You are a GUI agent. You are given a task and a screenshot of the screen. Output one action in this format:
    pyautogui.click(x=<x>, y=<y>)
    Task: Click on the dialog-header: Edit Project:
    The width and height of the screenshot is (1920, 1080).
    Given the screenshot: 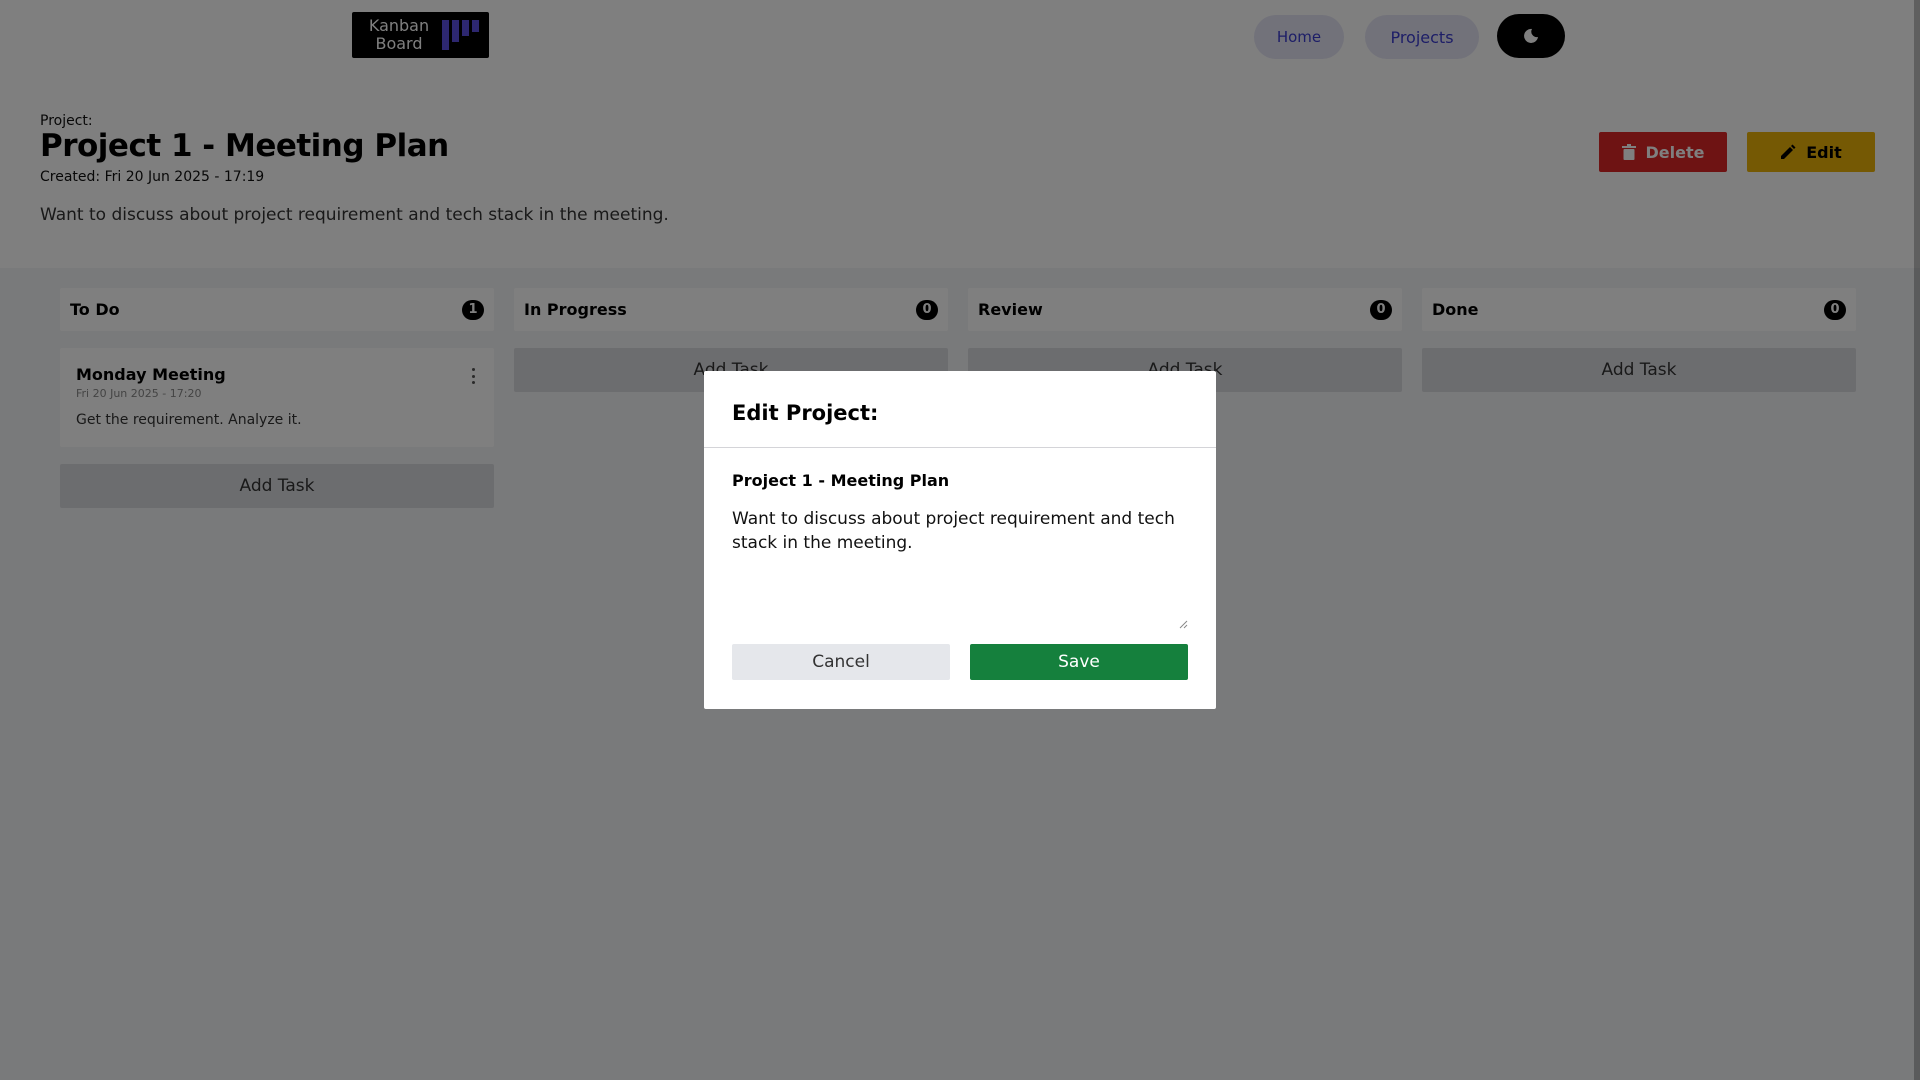 What is the action you would take?
    pyautogui.click(x=960, y=409)
    